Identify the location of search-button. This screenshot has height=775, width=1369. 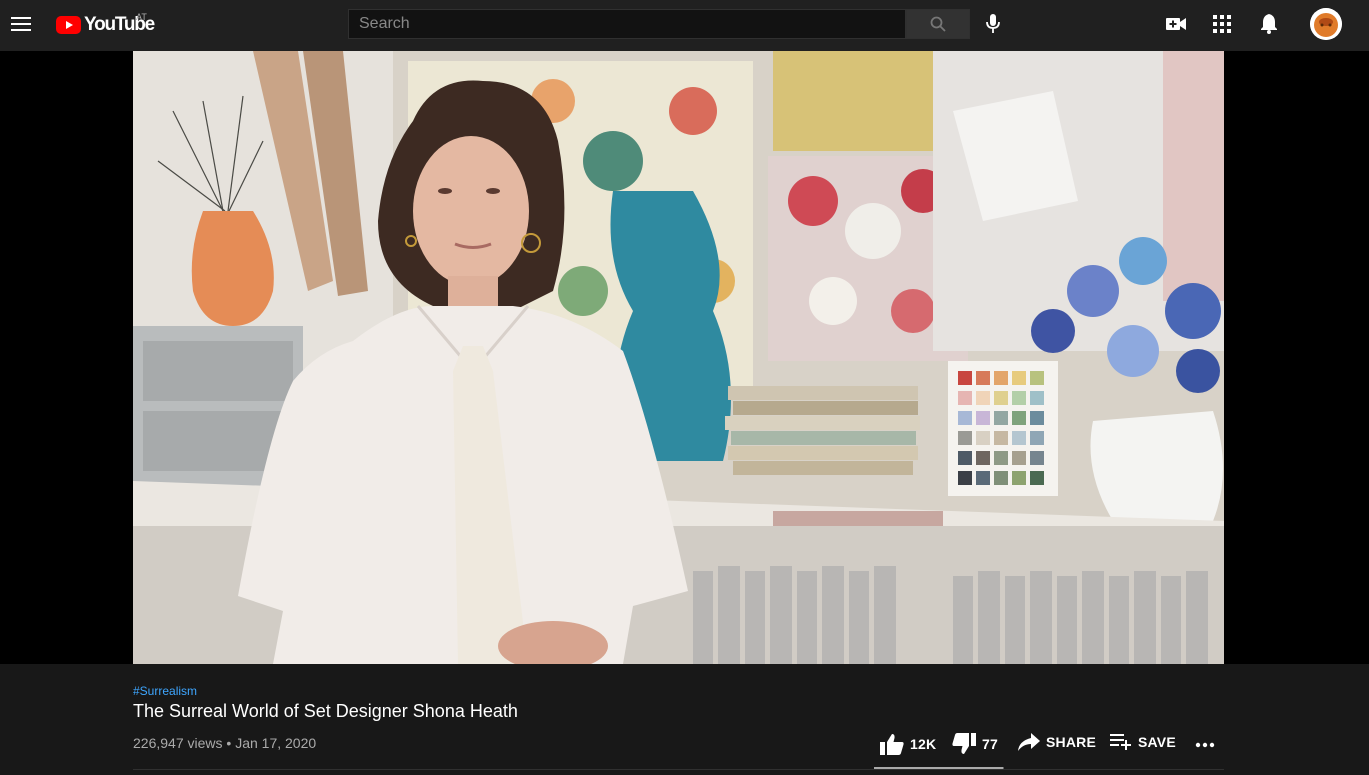
(938, 24).